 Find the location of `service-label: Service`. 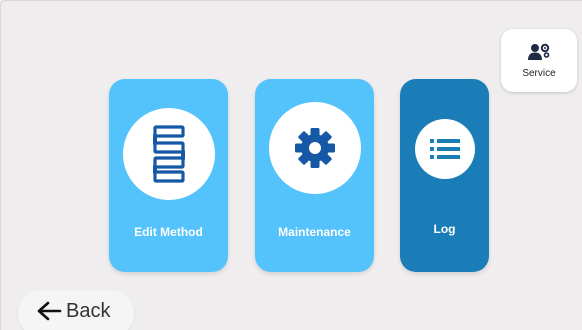

service-label: Service is located at coordinates (539, 73).